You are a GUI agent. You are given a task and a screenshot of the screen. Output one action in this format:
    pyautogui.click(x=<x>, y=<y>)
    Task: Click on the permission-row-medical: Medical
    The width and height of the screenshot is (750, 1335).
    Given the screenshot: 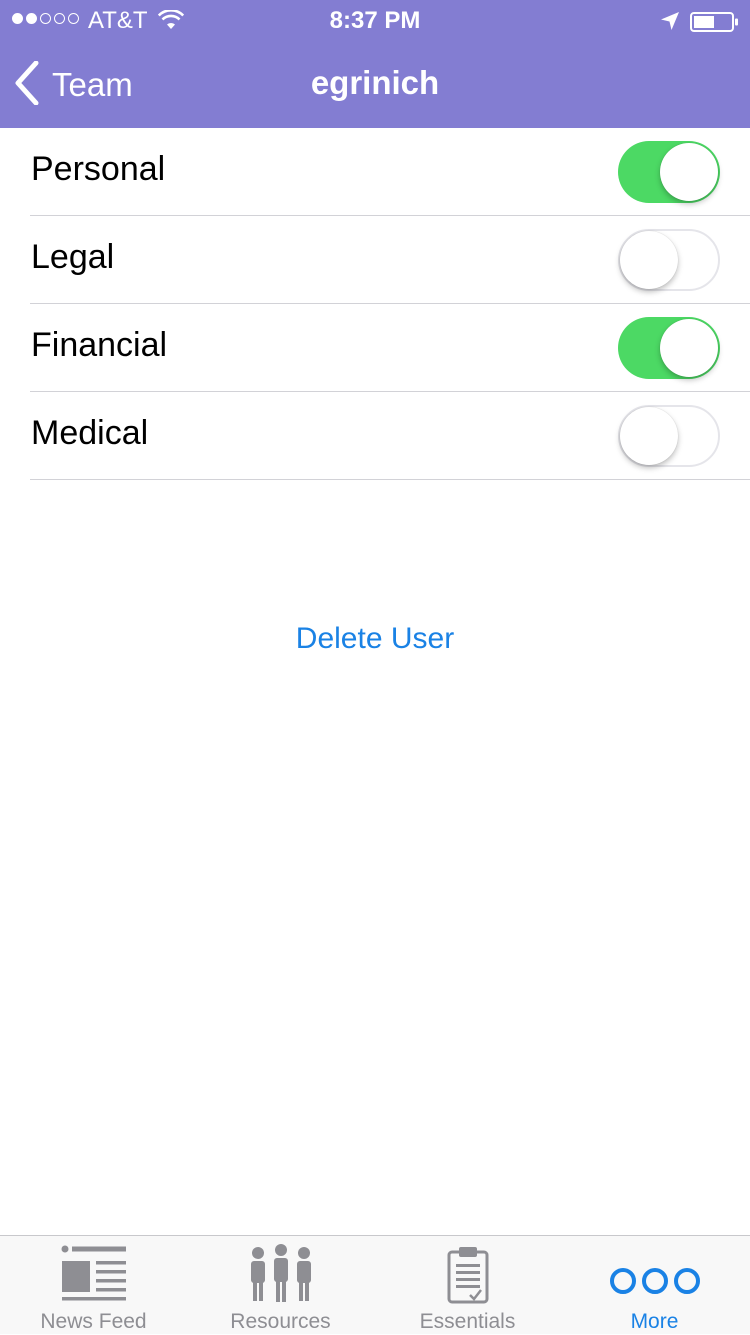 What is the action you would take?
    pyautogui.click(x=390, y=436)
    